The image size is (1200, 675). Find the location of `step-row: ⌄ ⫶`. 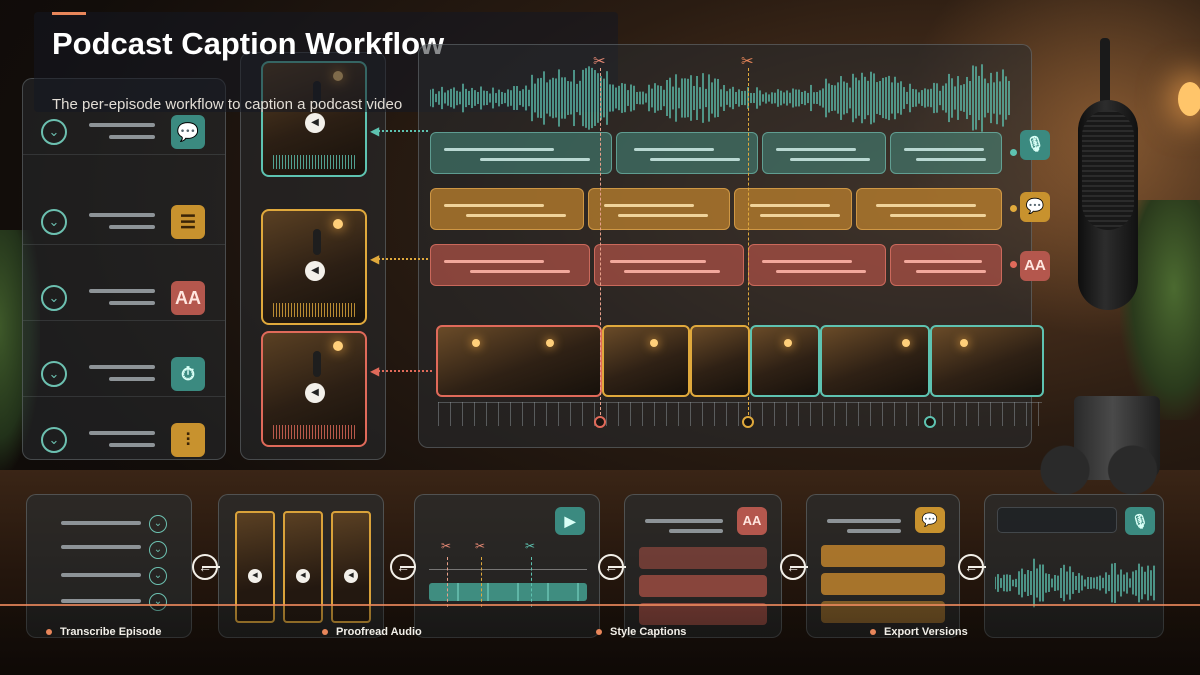

step-row: ⌄ ⫶ is located at coordinates (124, 425).